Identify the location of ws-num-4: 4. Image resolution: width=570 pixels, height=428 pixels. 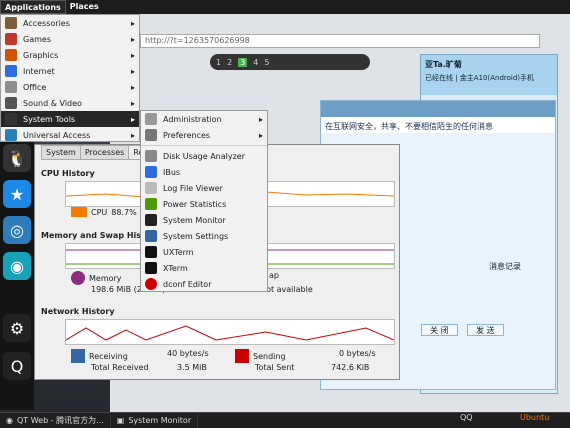
(255, 62).